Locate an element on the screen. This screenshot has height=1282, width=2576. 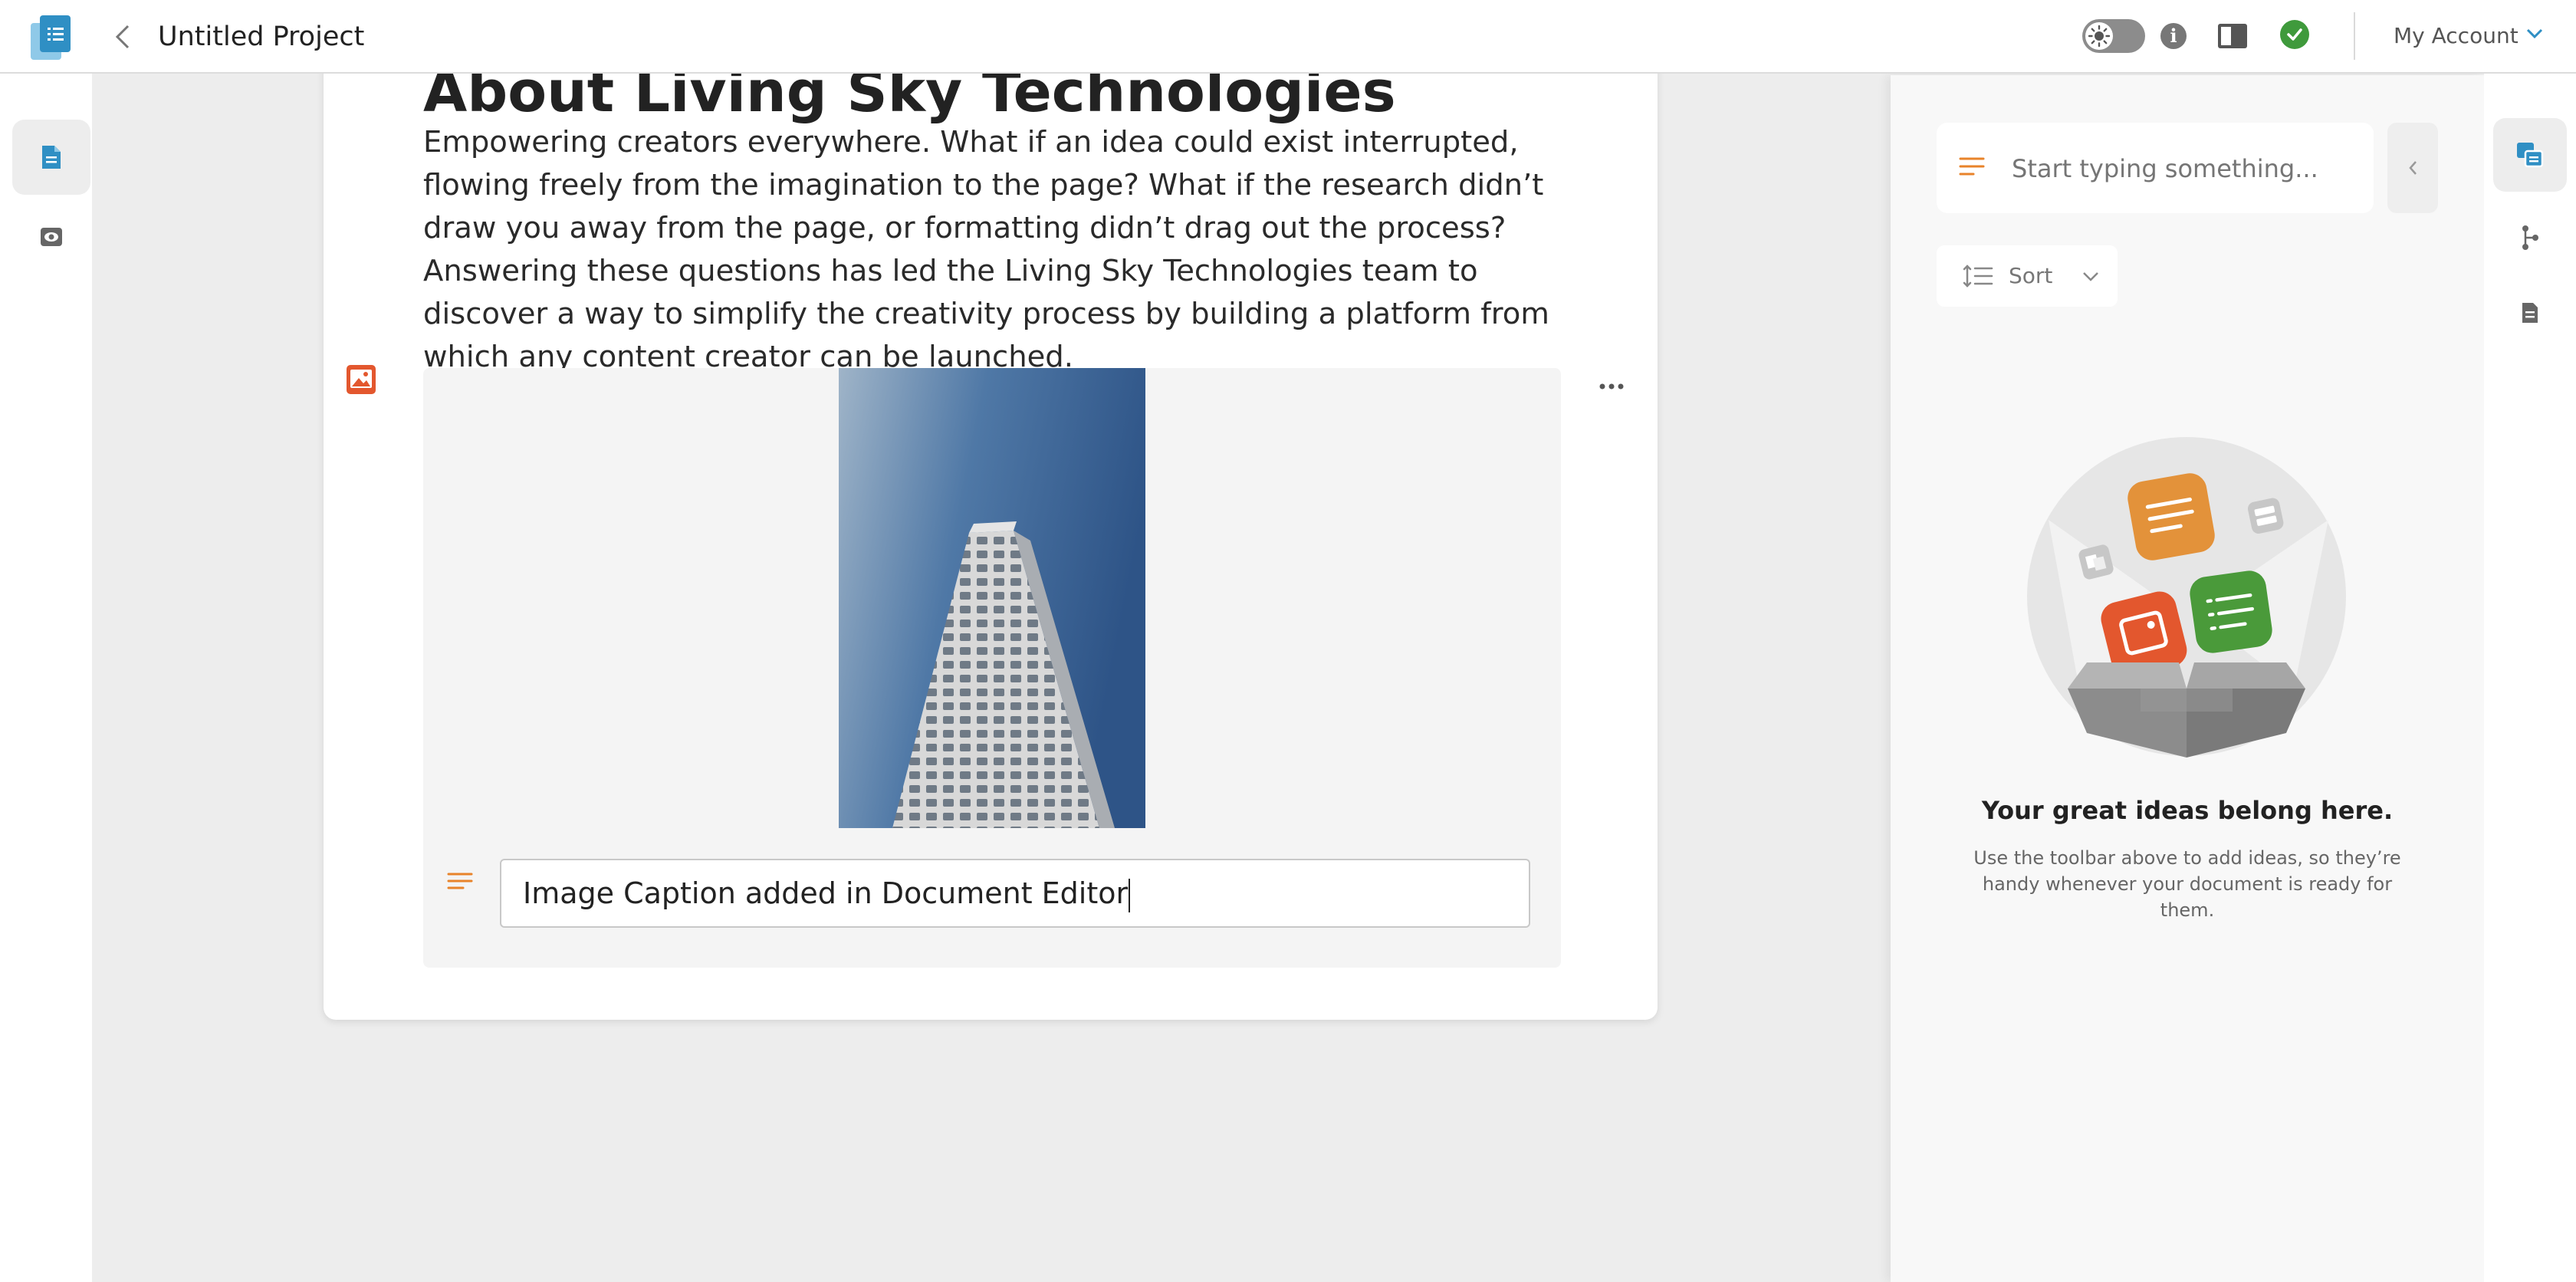
building-photo is located at coordinates (992, 598).